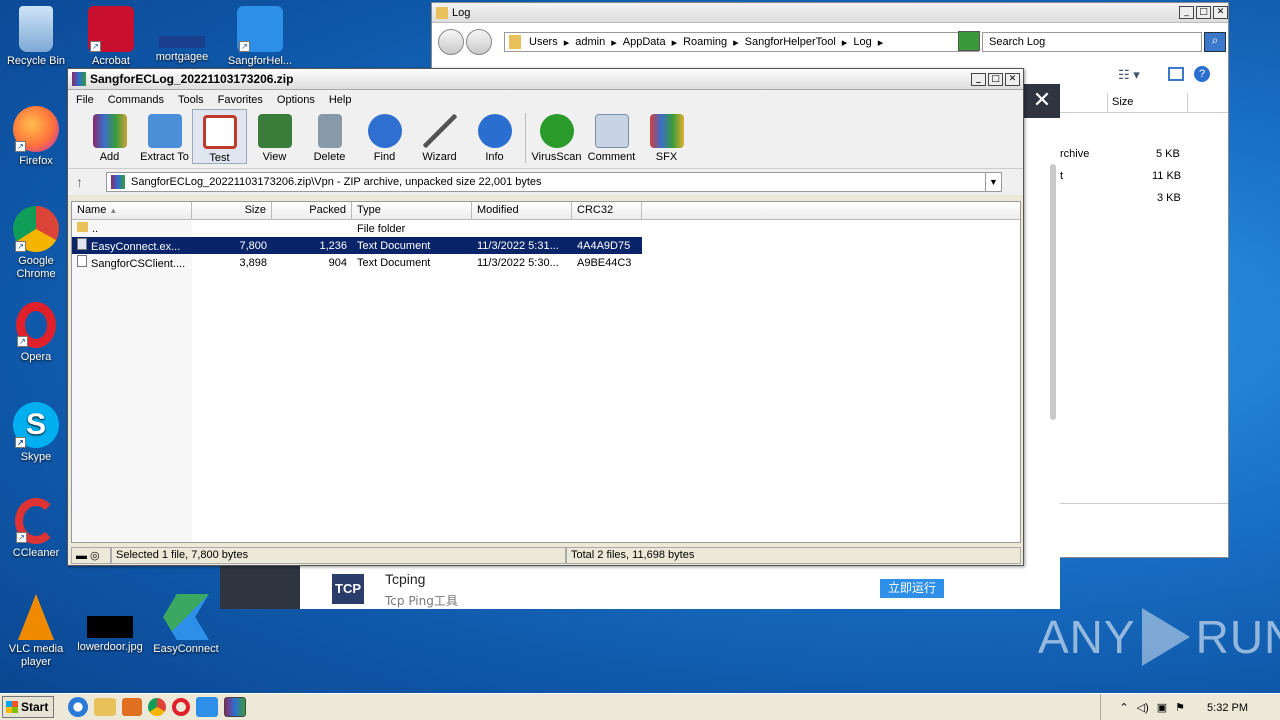 Image resolution: width=1280 pixels, height=720 pixels. I want to click on forward-button, so click(479, 42).